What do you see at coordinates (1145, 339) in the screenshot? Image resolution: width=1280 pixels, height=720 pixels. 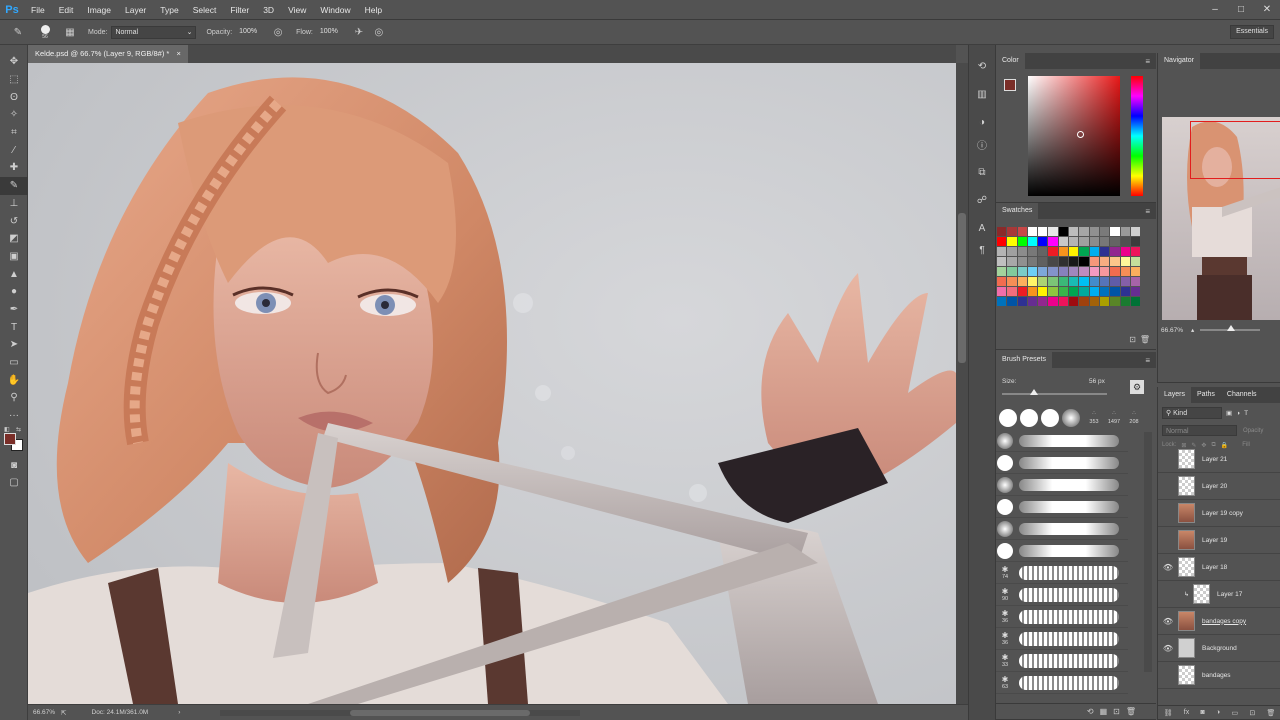 I see `trash-icon: 🗑` at bounding box center [1145, 339].